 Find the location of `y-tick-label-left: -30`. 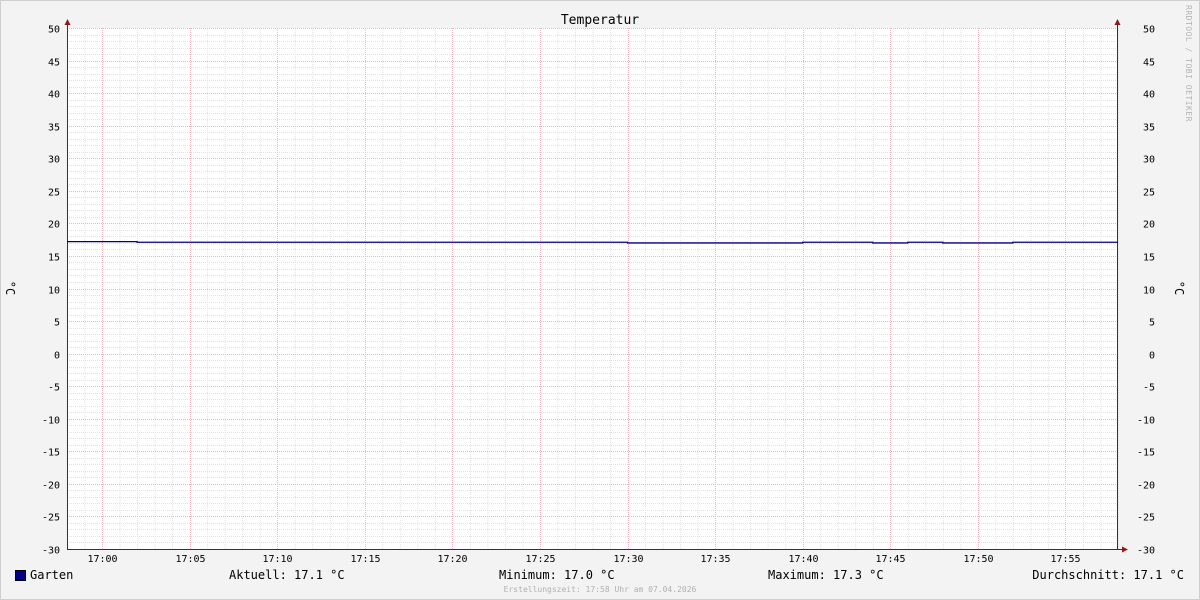

y-tick-label-left: -30 is located at coordinates (51, 551).